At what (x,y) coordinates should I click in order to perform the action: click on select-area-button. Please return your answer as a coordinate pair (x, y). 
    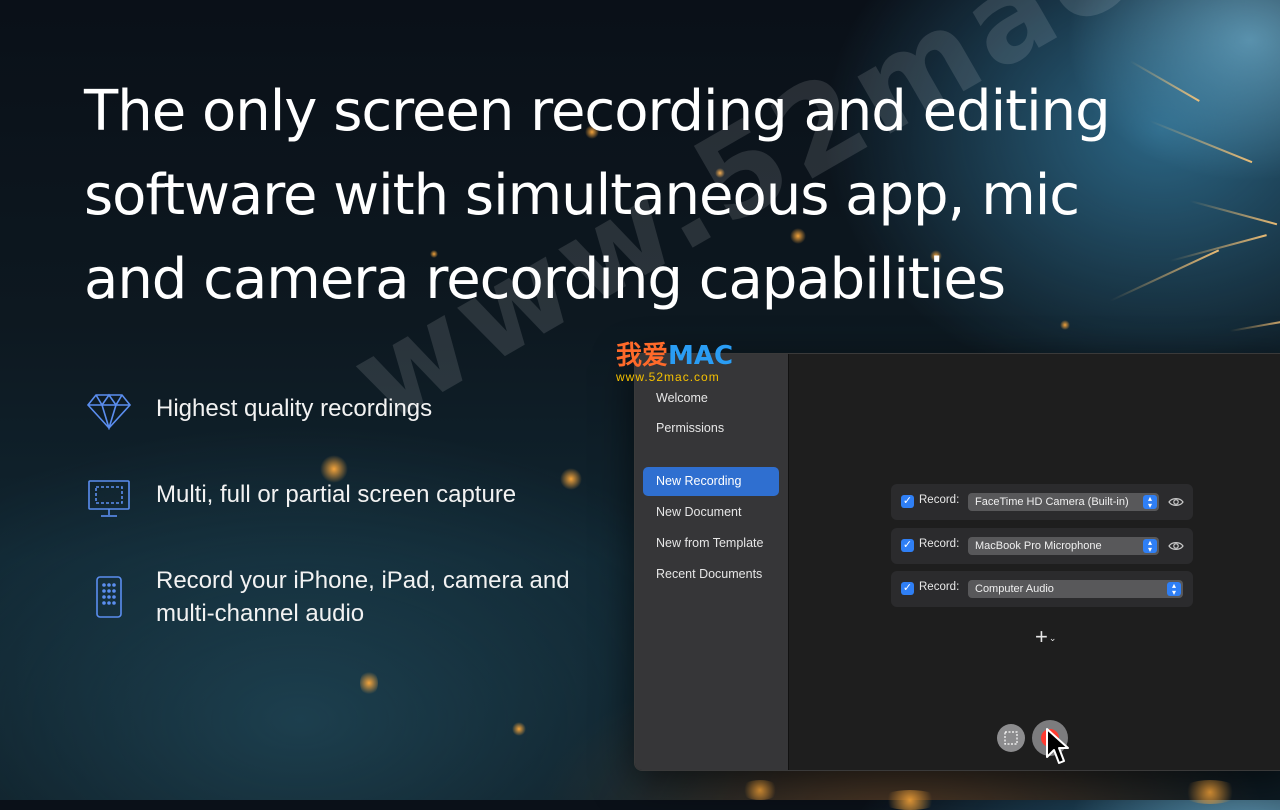
    Looking at the image, I should click on (1011, 738).